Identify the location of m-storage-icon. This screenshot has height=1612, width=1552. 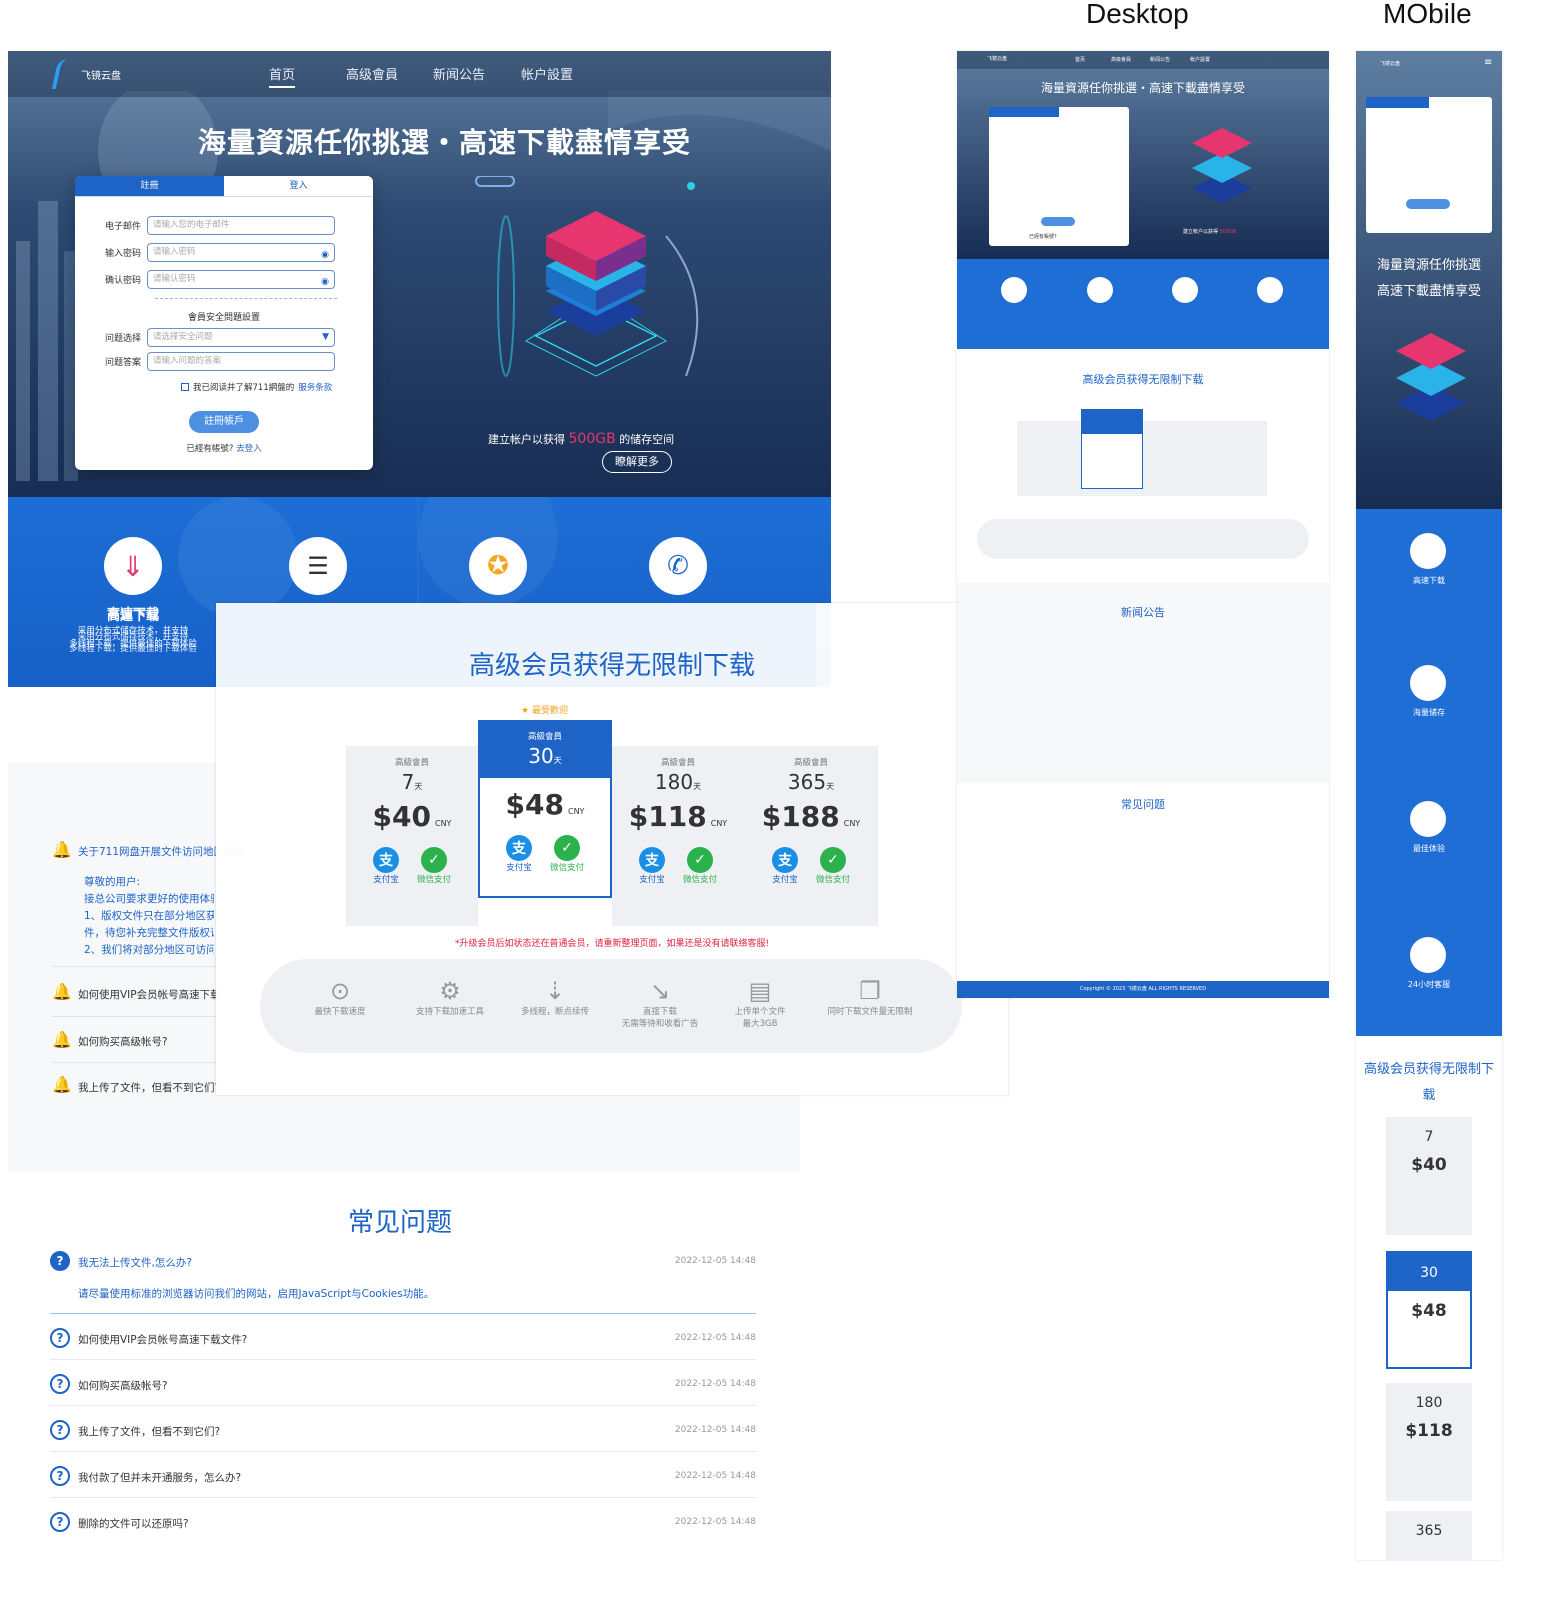
(1428, 683).